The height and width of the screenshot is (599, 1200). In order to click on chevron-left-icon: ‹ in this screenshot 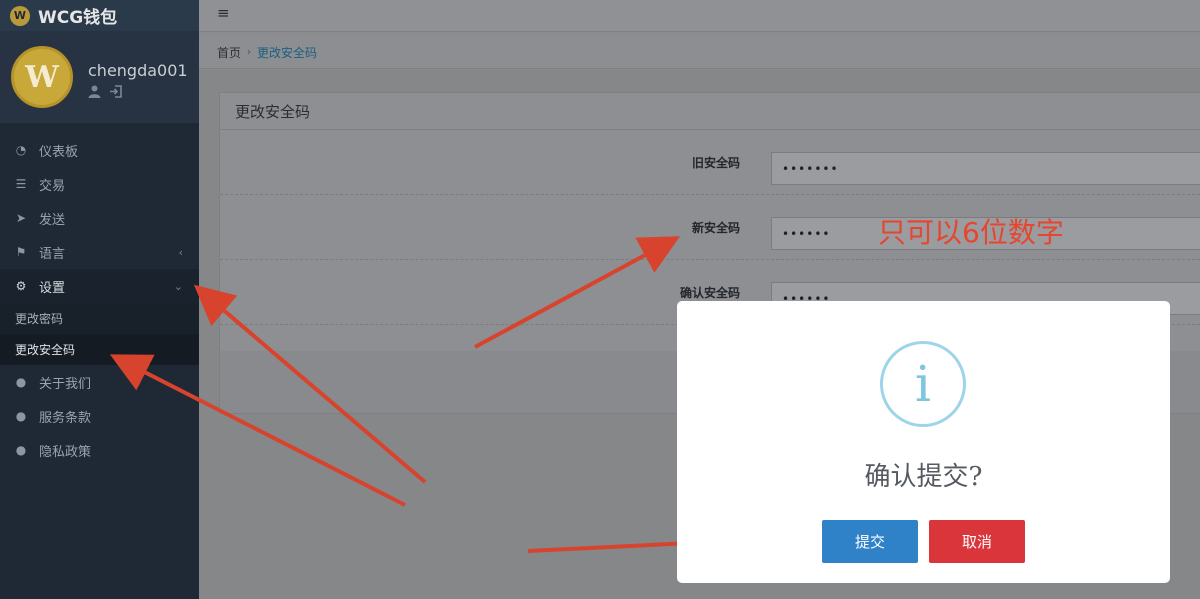, I will do `click(180, 252)`.